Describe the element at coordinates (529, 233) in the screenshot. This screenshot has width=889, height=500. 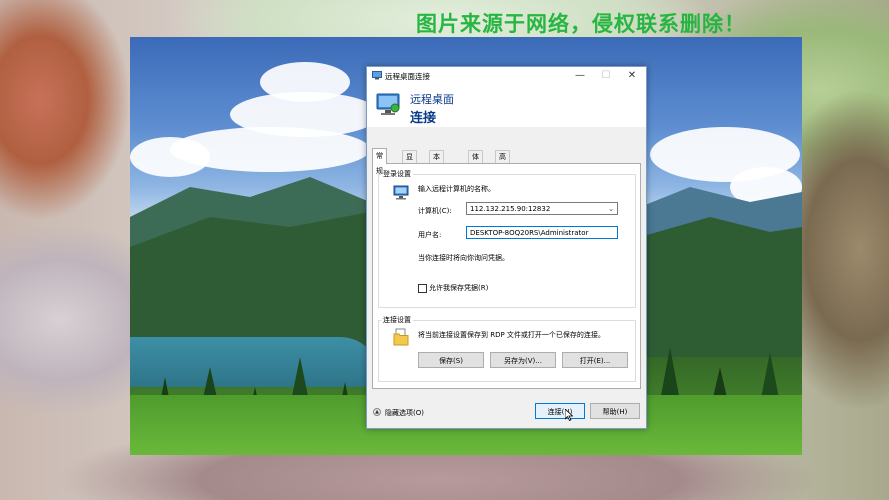
I see `username-value: DESKTOP-8OQ20RS\Administrator` at that location.